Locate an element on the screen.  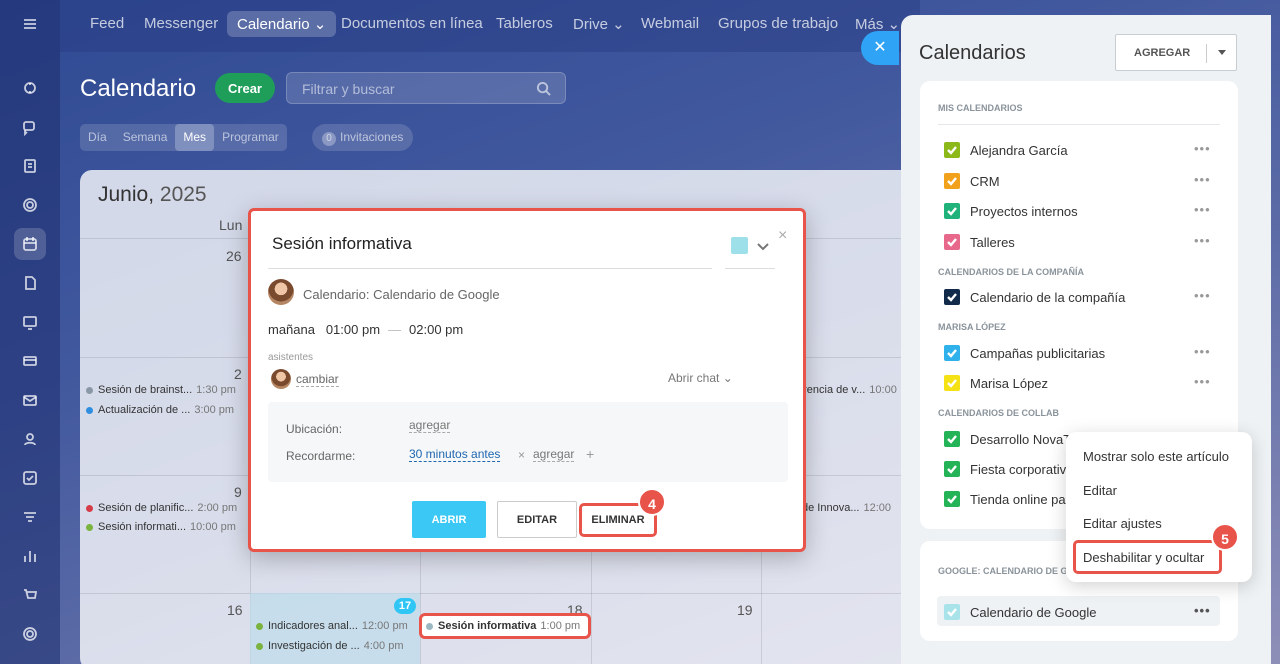
open-chat-link: Abrir chat ⌄ is located at coordinates (700, 378).